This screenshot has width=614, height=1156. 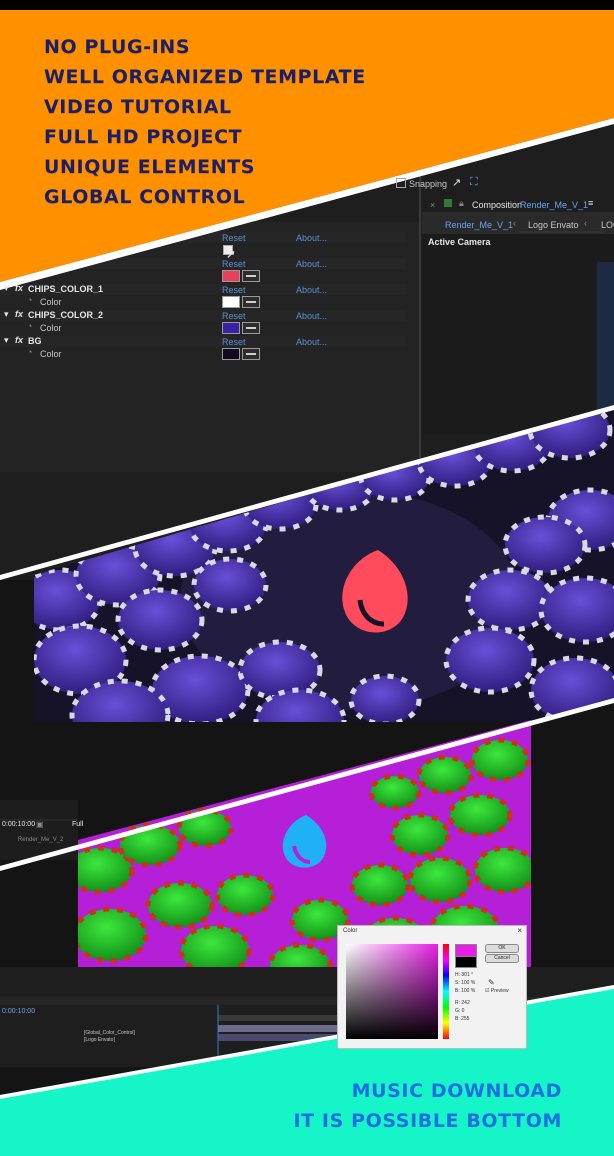 What do you see at coordinates (459, 242) in the screenshot?
I see `active-camera-label: Active Camera` at bounding box center [459, 242].